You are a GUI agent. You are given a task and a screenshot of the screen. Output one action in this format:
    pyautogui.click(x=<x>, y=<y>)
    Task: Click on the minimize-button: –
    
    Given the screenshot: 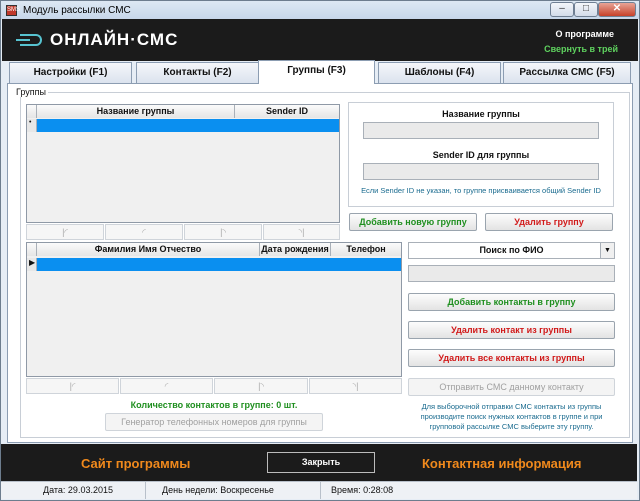 What is the action you would take?
    pyautogui.click(x=562, y=9)
    